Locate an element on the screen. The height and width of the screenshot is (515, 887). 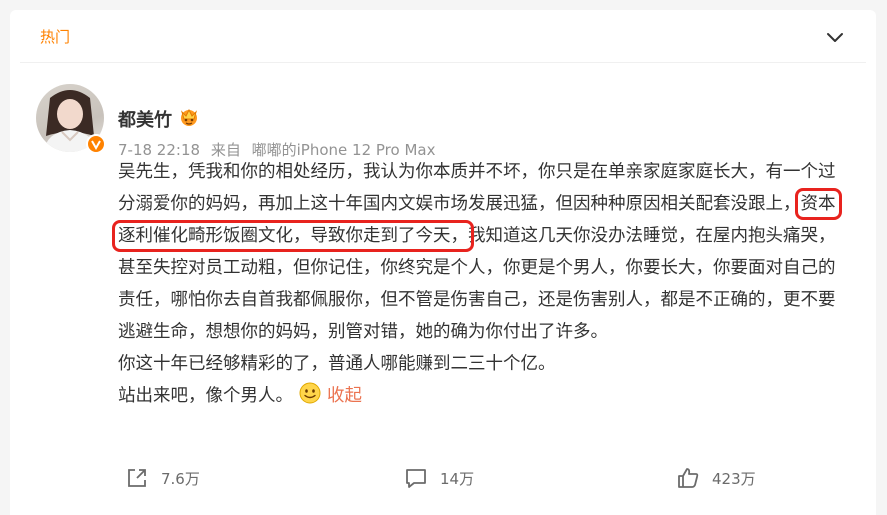
comment-count: 14万 is located at coordinates (457, 478).